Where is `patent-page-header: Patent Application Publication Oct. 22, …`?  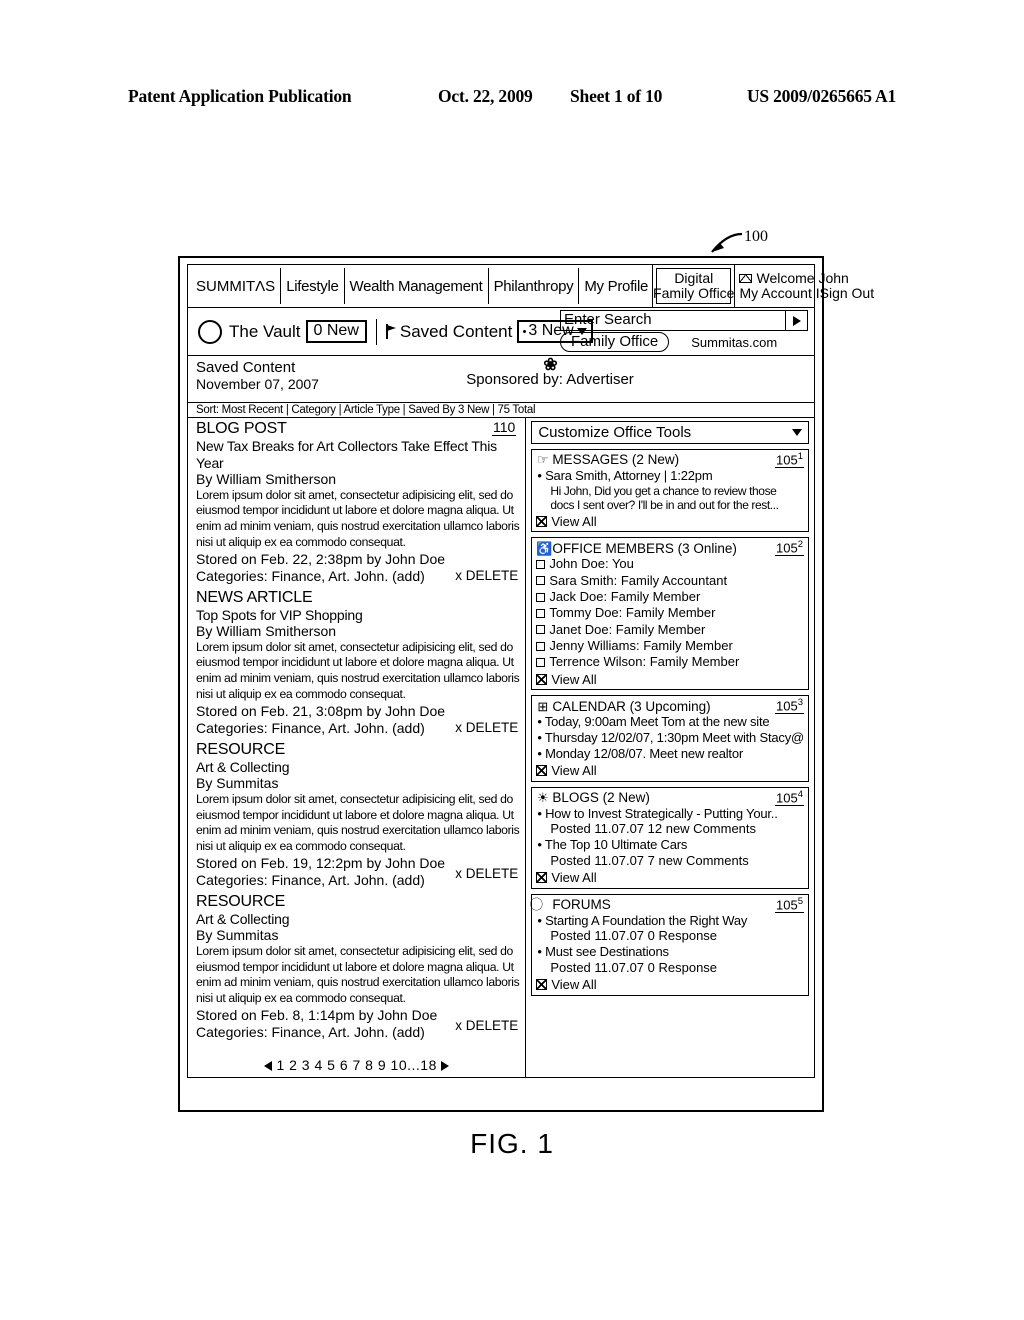
patent-page-header: Patent Application Publication Oct. 22, … is located at coordinates (512, 96).